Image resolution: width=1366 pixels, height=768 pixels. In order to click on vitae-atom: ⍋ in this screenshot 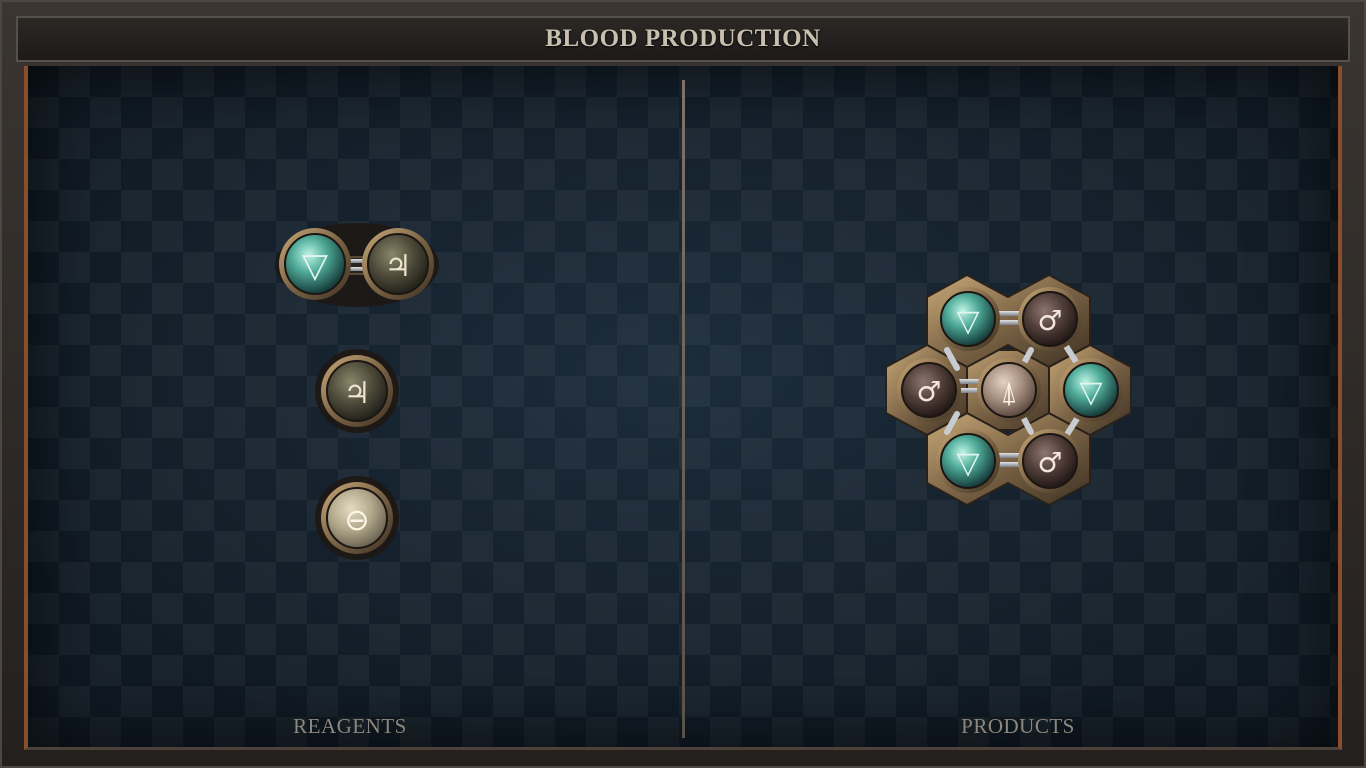, I will do `click(1009, 390)`.